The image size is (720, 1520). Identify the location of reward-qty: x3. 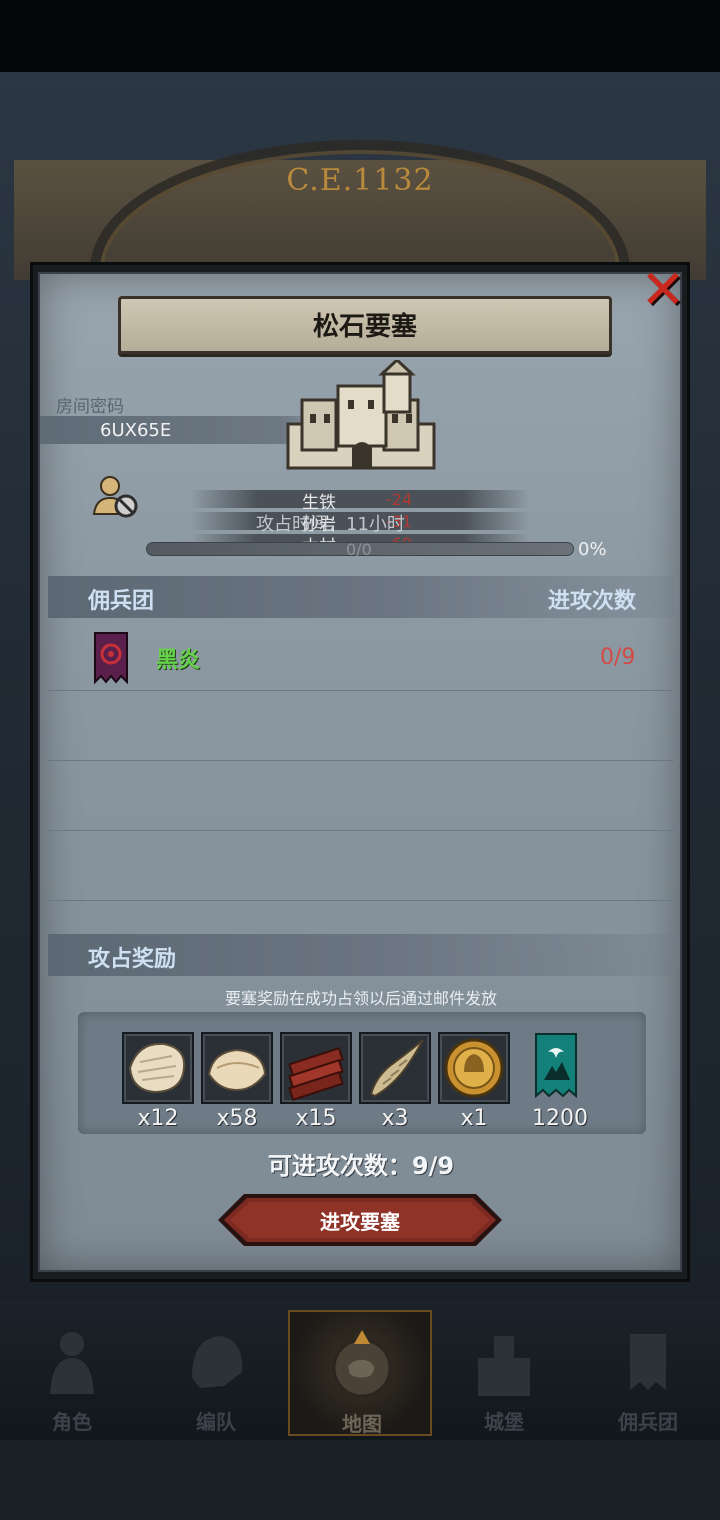
(395, 1118).